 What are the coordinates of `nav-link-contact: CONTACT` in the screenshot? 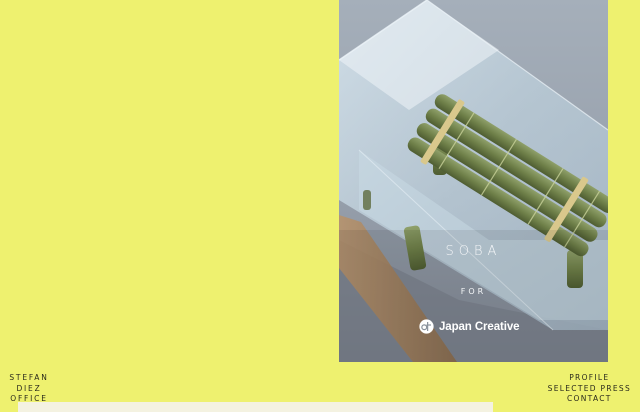 It's located at (589, 399).